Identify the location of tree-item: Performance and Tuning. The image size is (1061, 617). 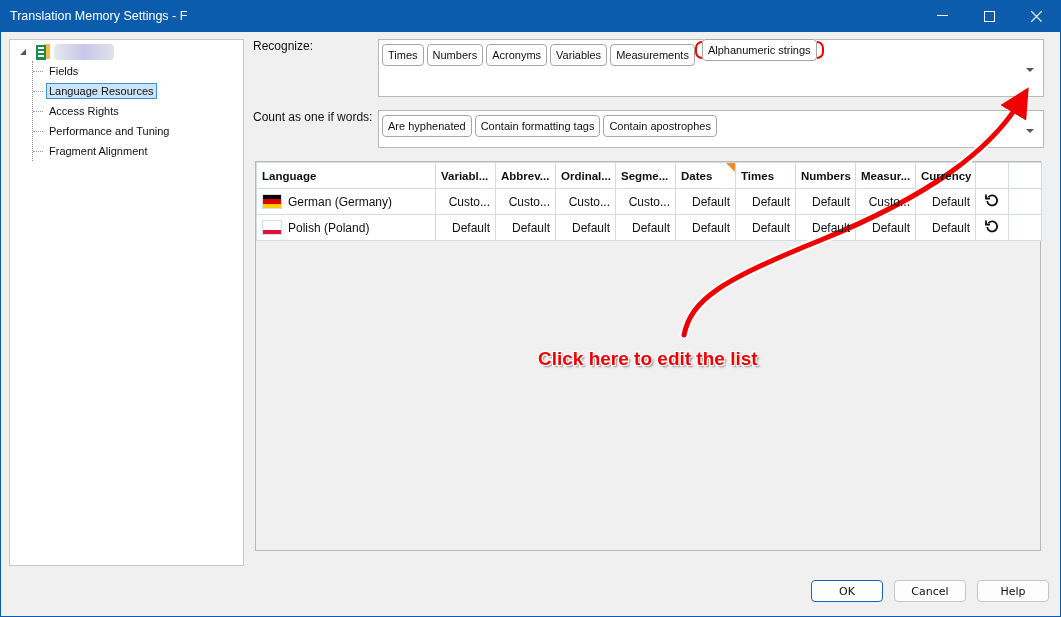
(109, 131).